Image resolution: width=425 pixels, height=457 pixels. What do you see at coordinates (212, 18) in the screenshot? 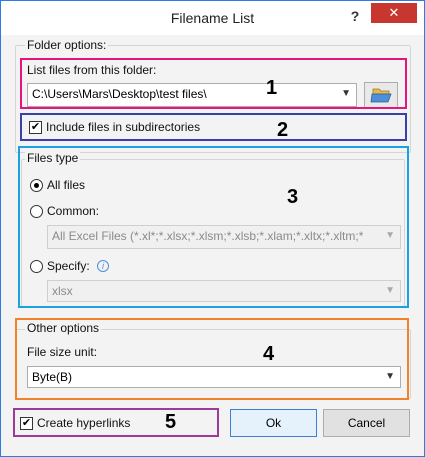
I see `title-bar: Filename List ? ✕` at bounding box center [212, 18].